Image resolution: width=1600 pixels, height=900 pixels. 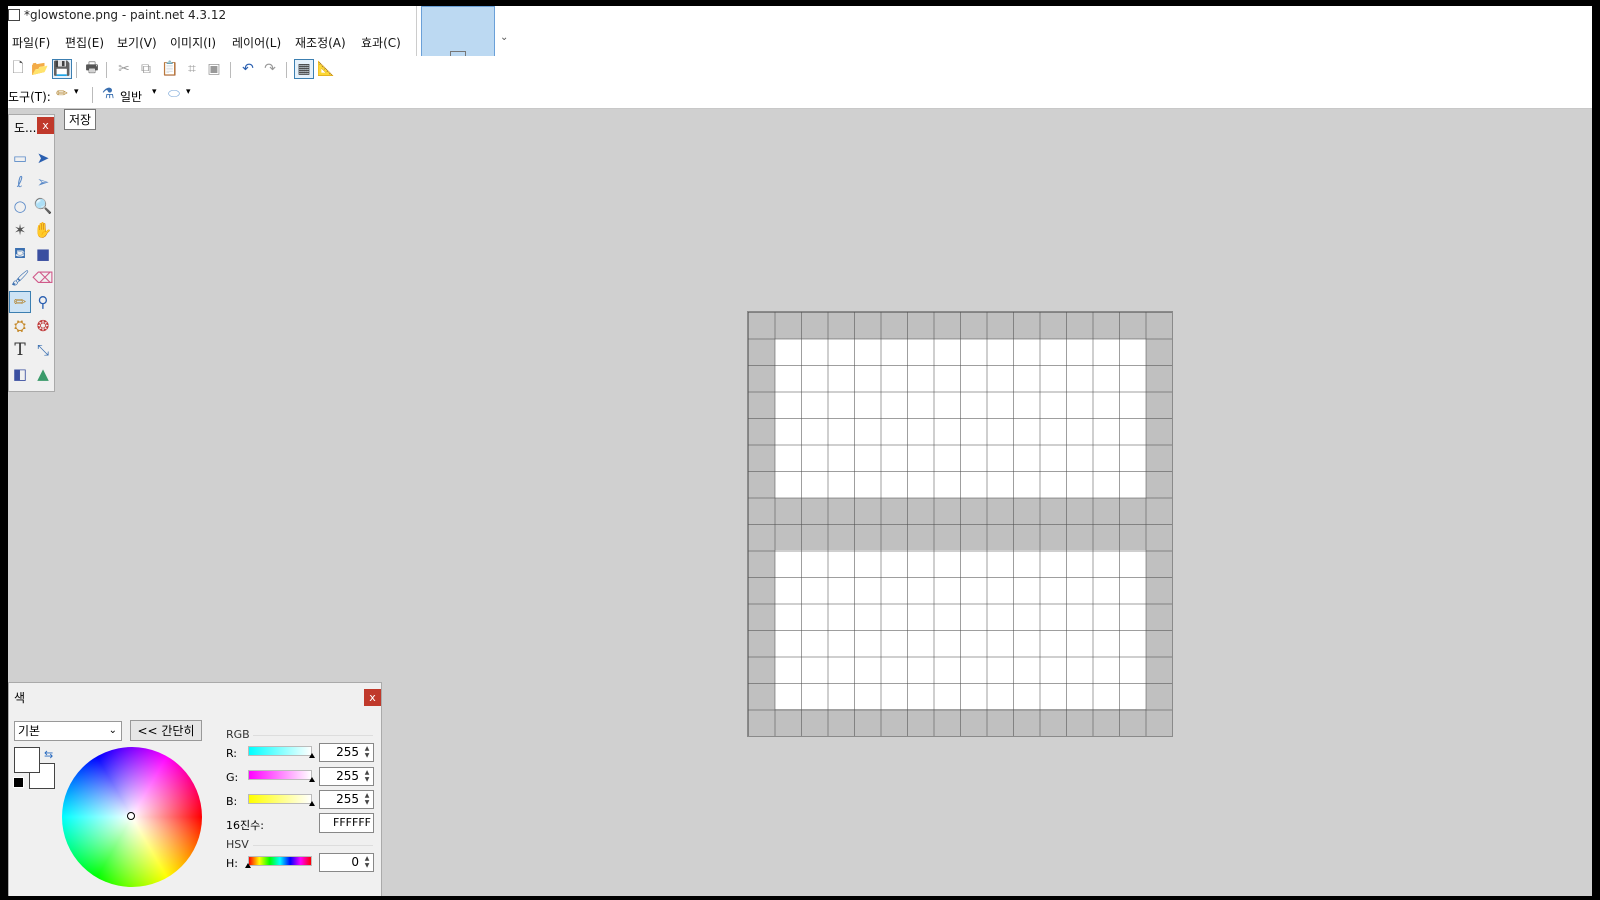 What do you see at coordinates (20, 206) in the screenshot?
I see `ellipse-select-icon: ○` at bounding box center [20, 206].